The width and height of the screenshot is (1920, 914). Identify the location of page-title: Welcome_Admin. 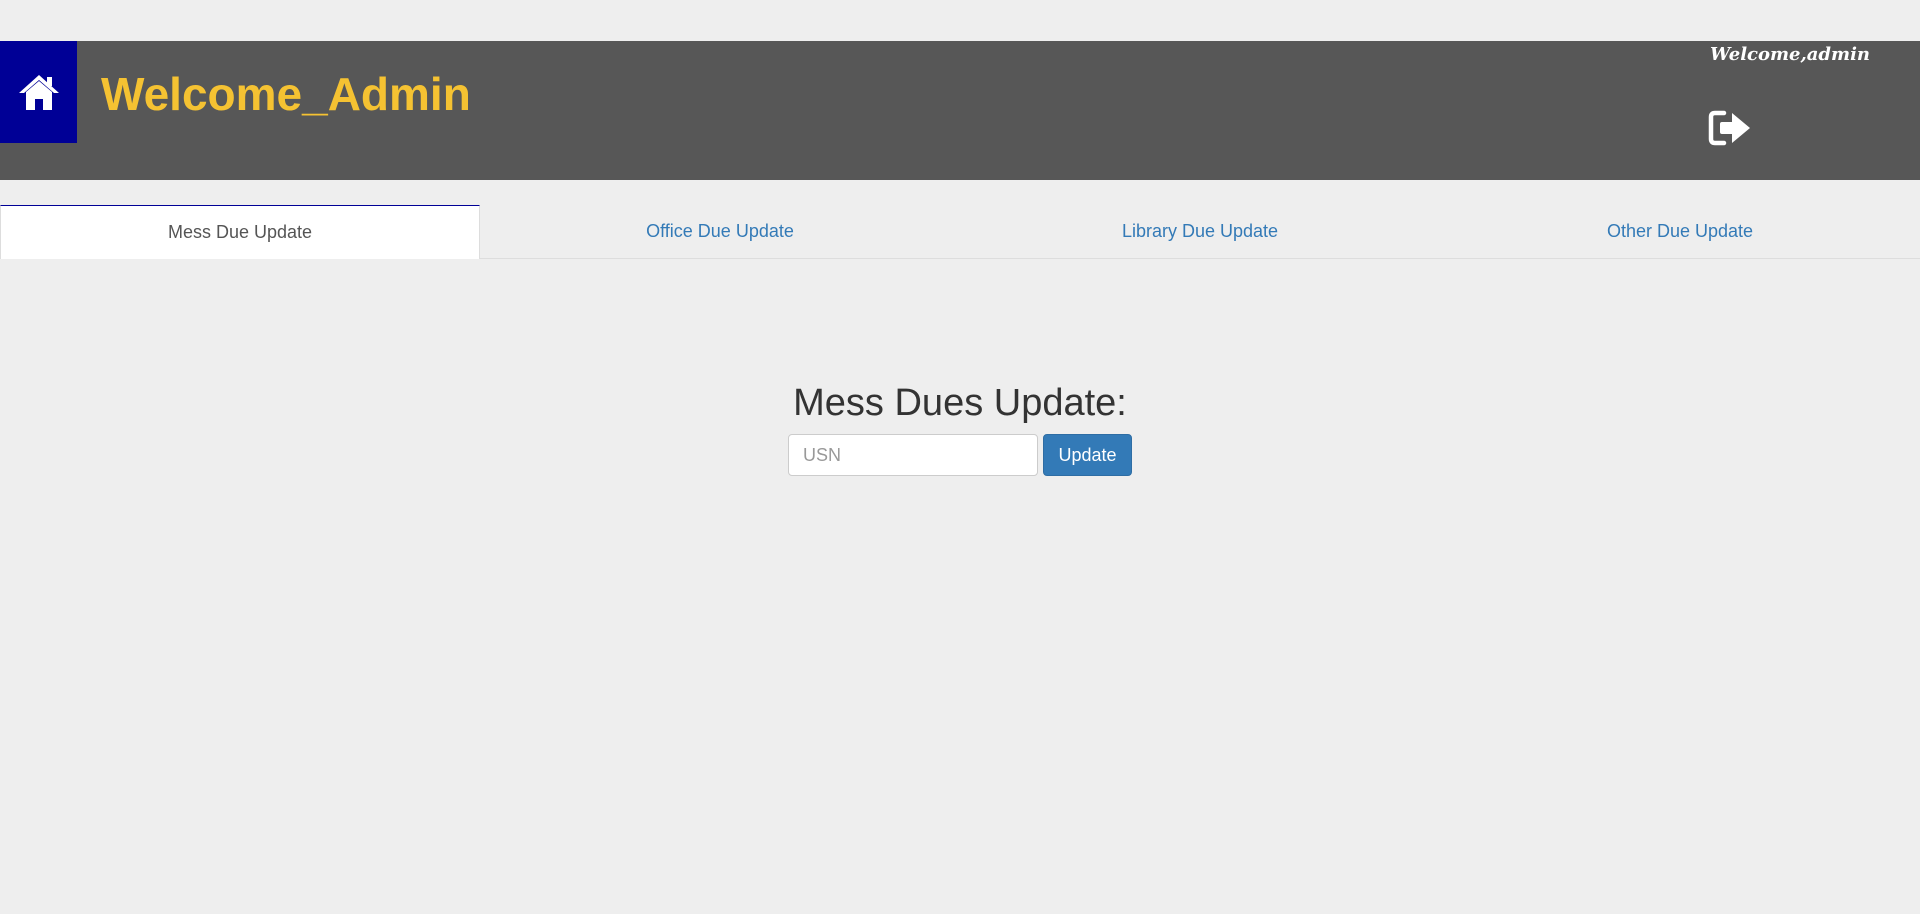
(286, 94).